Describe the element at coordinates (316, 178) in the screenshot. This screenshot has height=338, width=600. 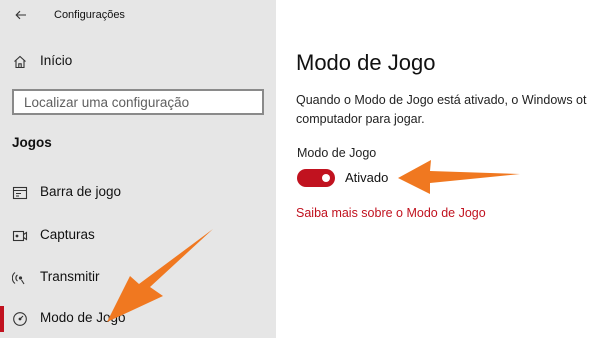
I see `game-mode-toggle` at that location.